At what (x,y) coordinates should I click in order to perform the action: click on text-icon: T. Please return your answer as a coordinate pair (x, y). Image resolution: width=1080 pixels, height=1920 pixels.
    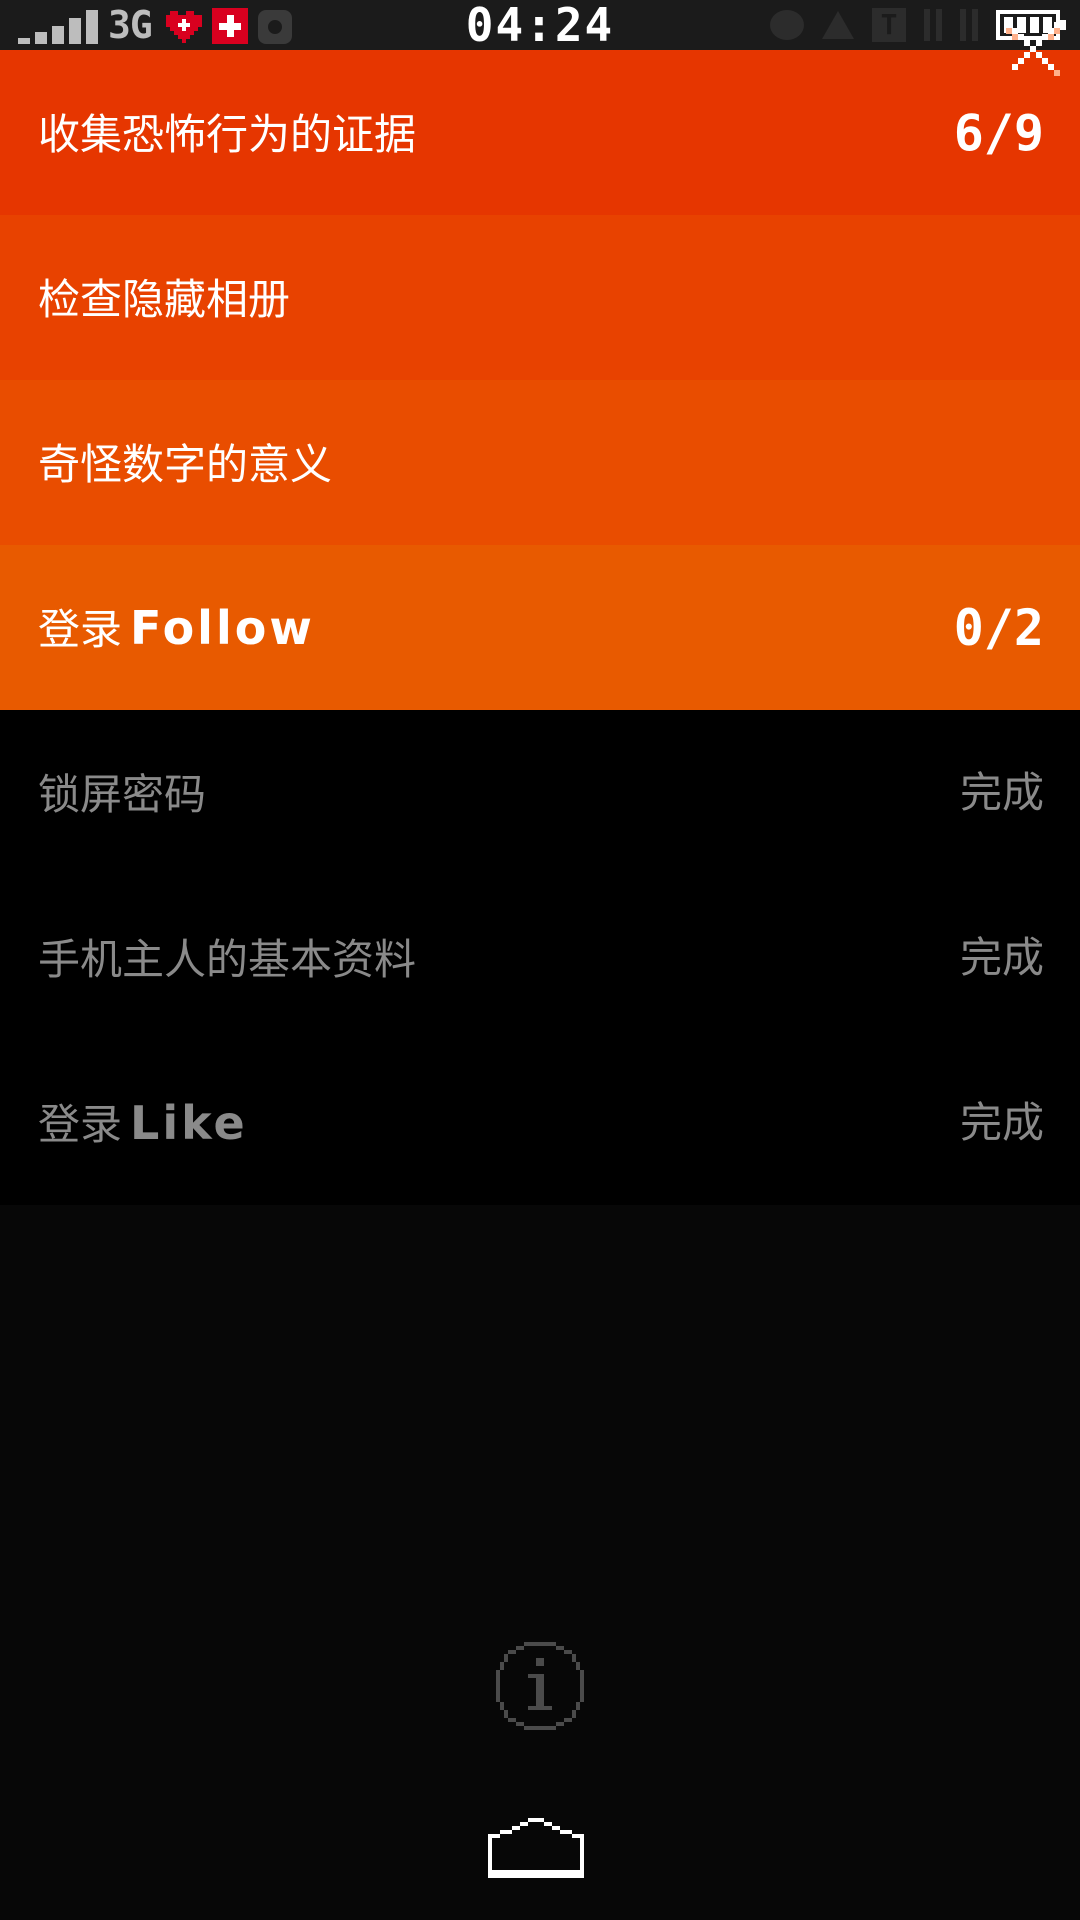
    Looking at the image, I should click on (889, 25).